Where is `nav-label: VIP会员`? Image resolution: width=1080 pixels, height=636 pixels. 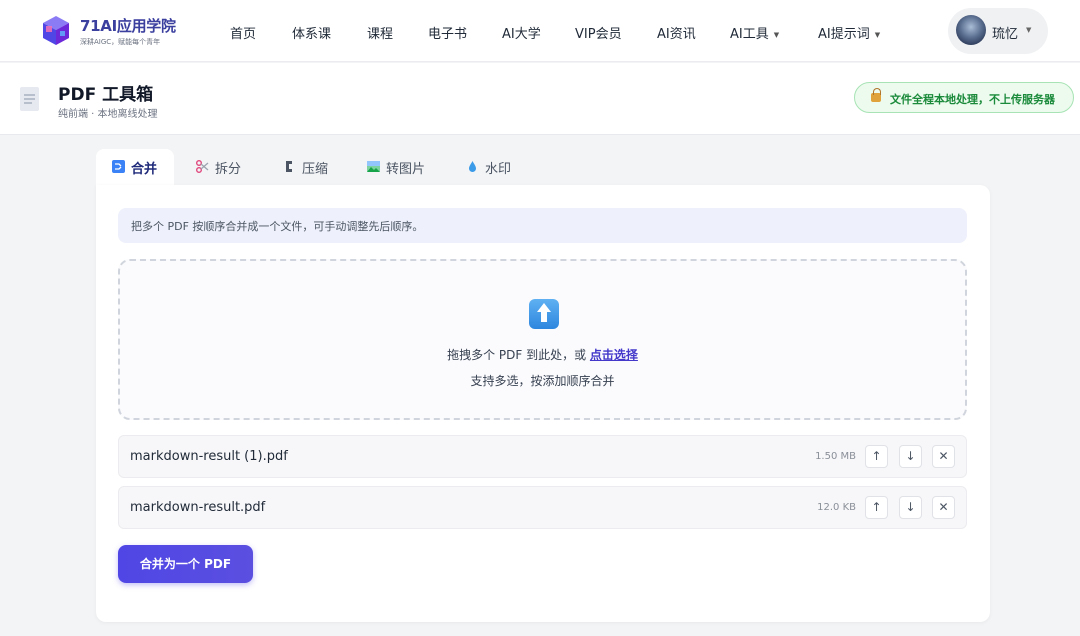 nav-label: VIP会员 is located at coordinates (598, 34).